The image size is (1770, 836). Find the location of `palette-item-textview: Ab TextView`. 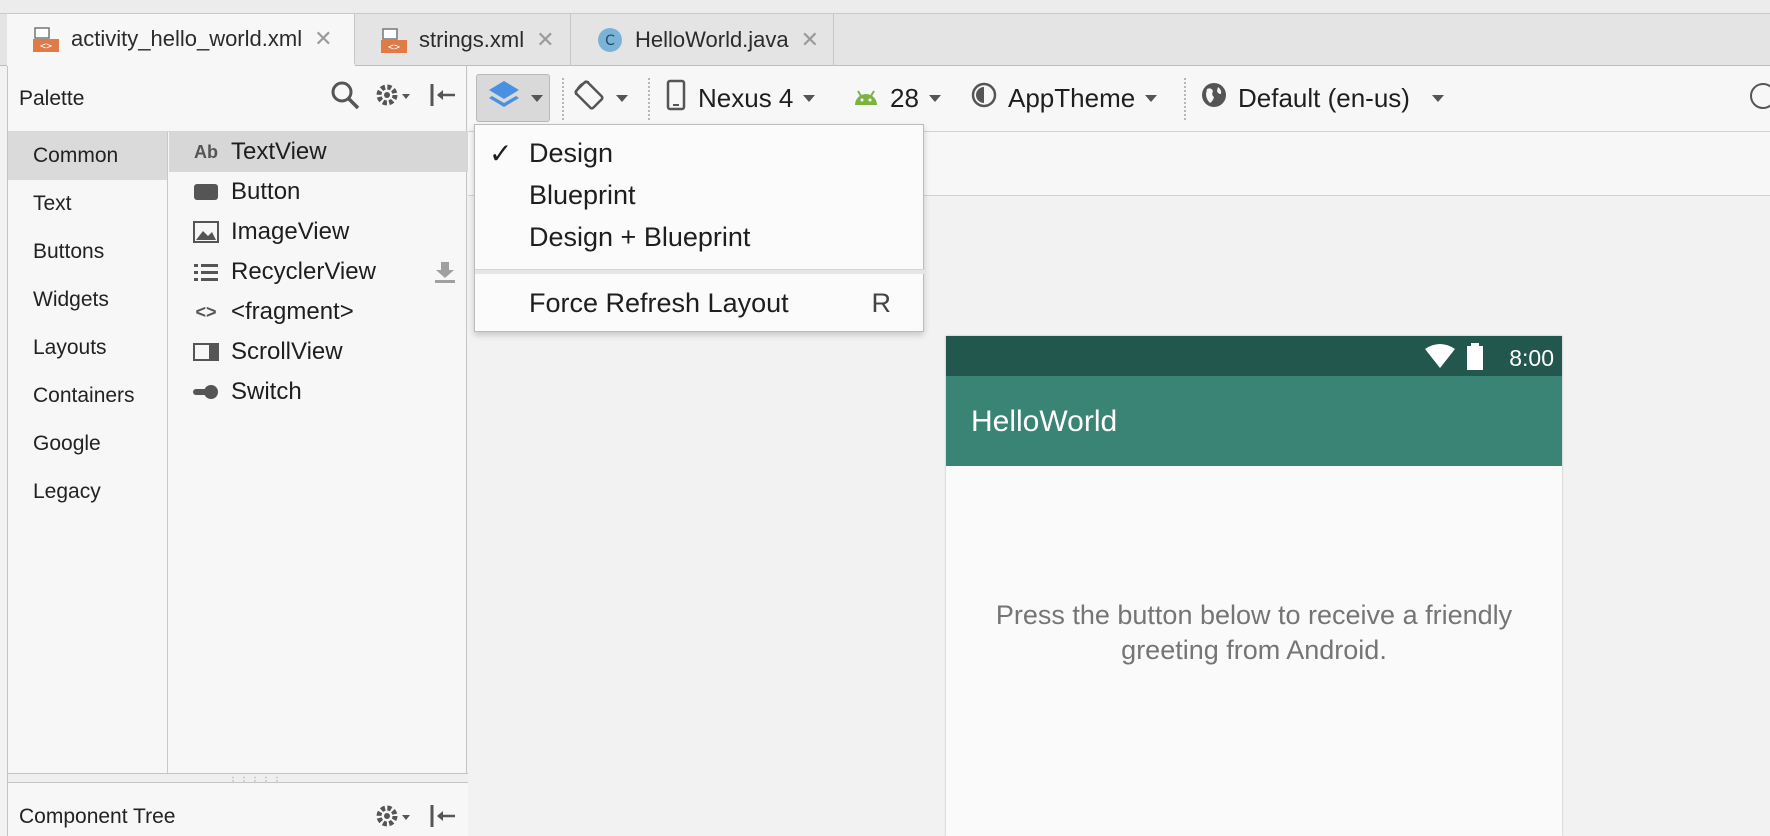

palette-item-textview: Ab TextView is located at coordinates (318, 152).